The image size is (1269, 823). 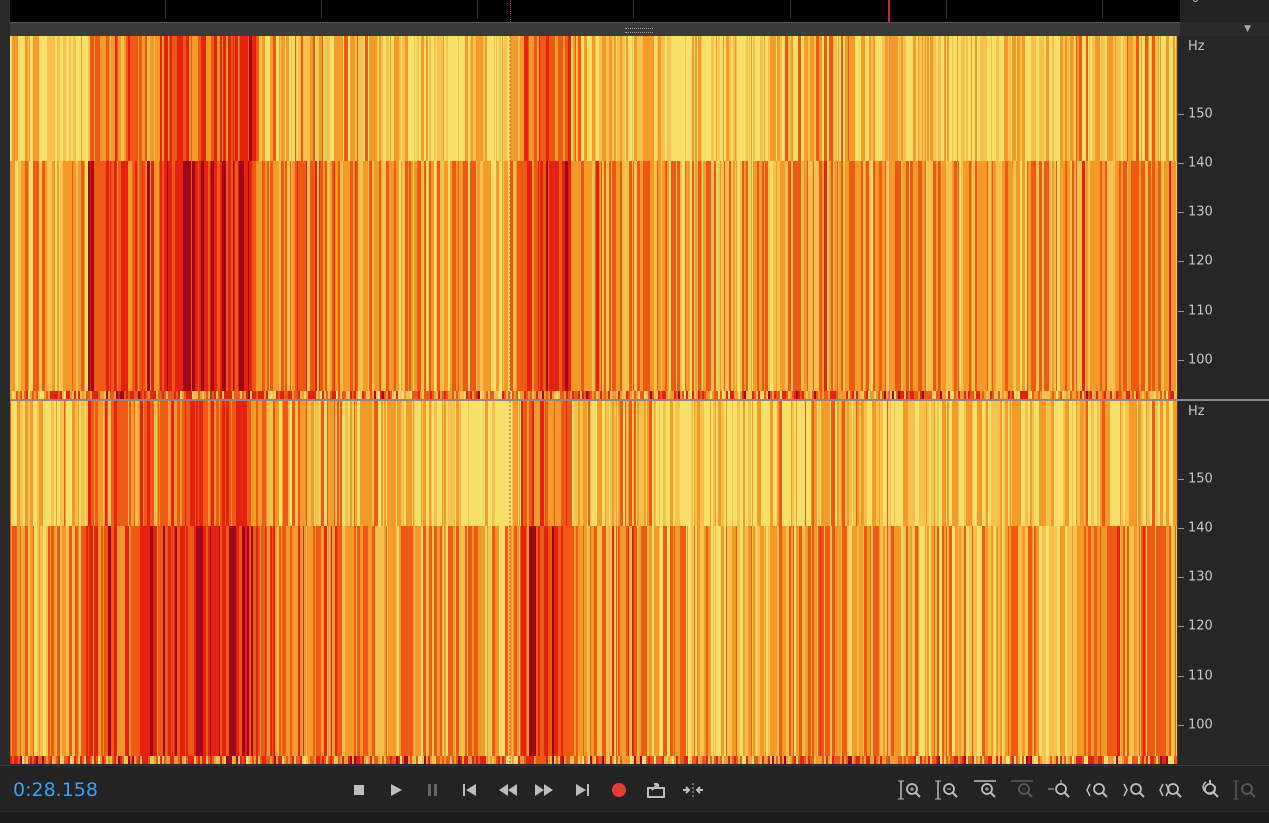 I want to click on zoom-out-time-icon, so click(x=1022, y=789).